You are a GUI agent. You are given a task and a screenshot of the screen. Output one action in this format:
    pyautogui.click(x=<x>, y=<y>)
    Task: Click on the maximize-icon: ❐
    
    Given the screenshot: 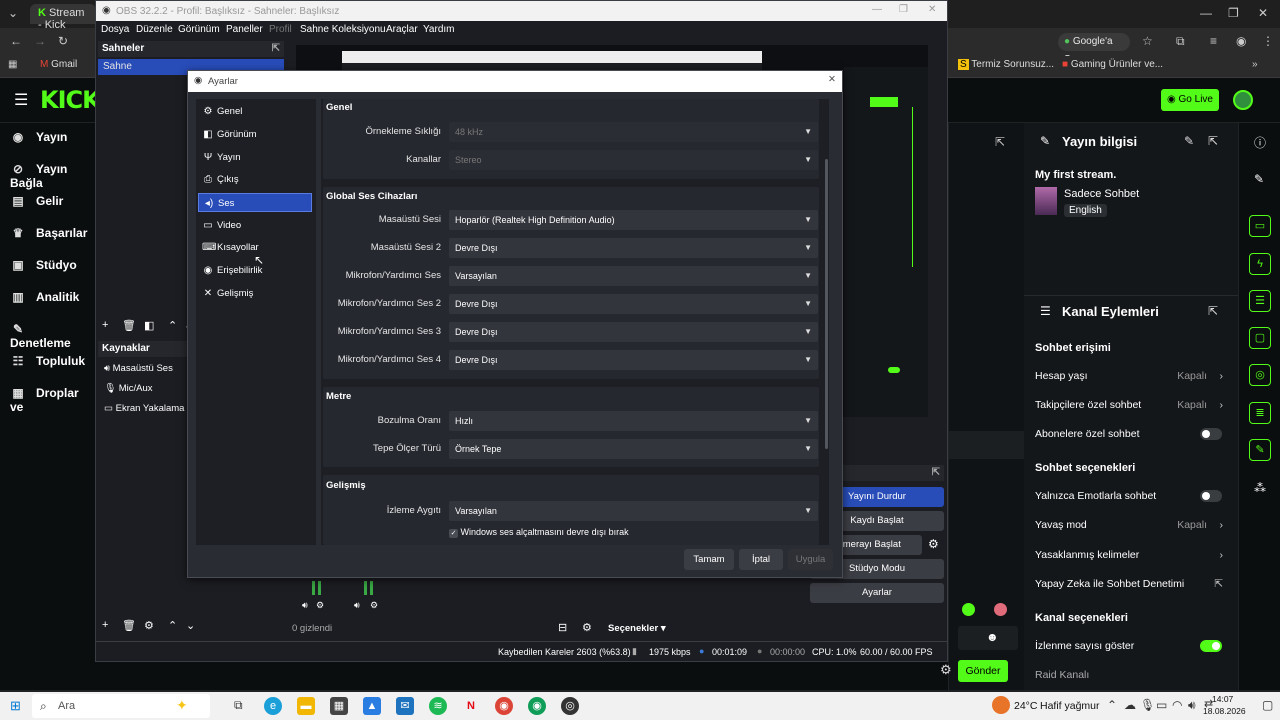 What is the action you would take?
    pyautogui.click(x=1233, y=13)
    